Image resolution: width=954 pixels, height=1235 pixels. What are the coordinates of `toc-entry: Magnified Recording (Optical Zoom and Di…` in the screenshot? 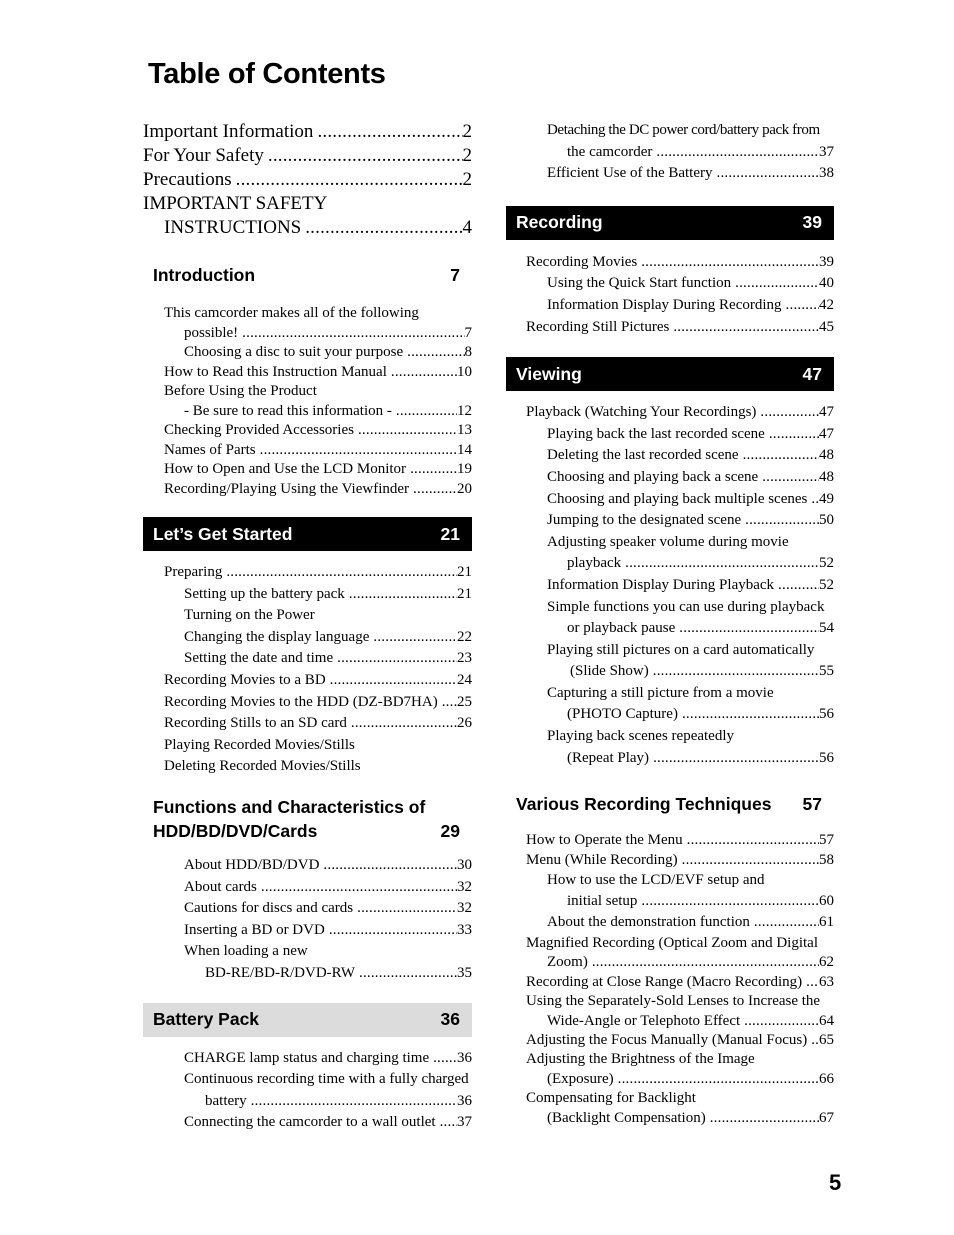 It's located at (670, 943).